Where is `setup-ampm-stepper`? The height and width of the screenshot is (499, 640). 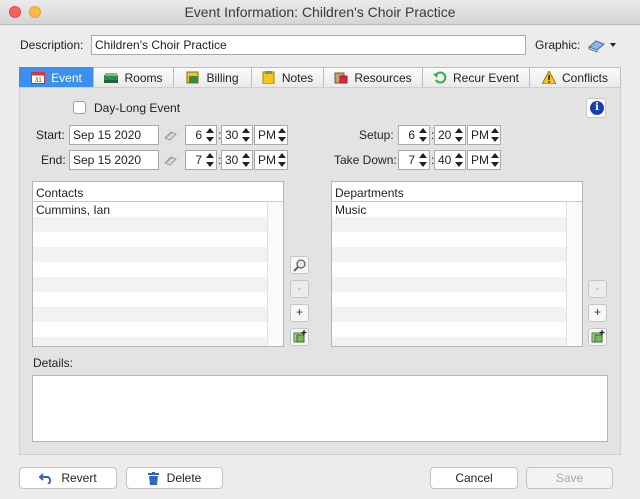 setup-ampm-stepper is located at coordinates (495, 135).